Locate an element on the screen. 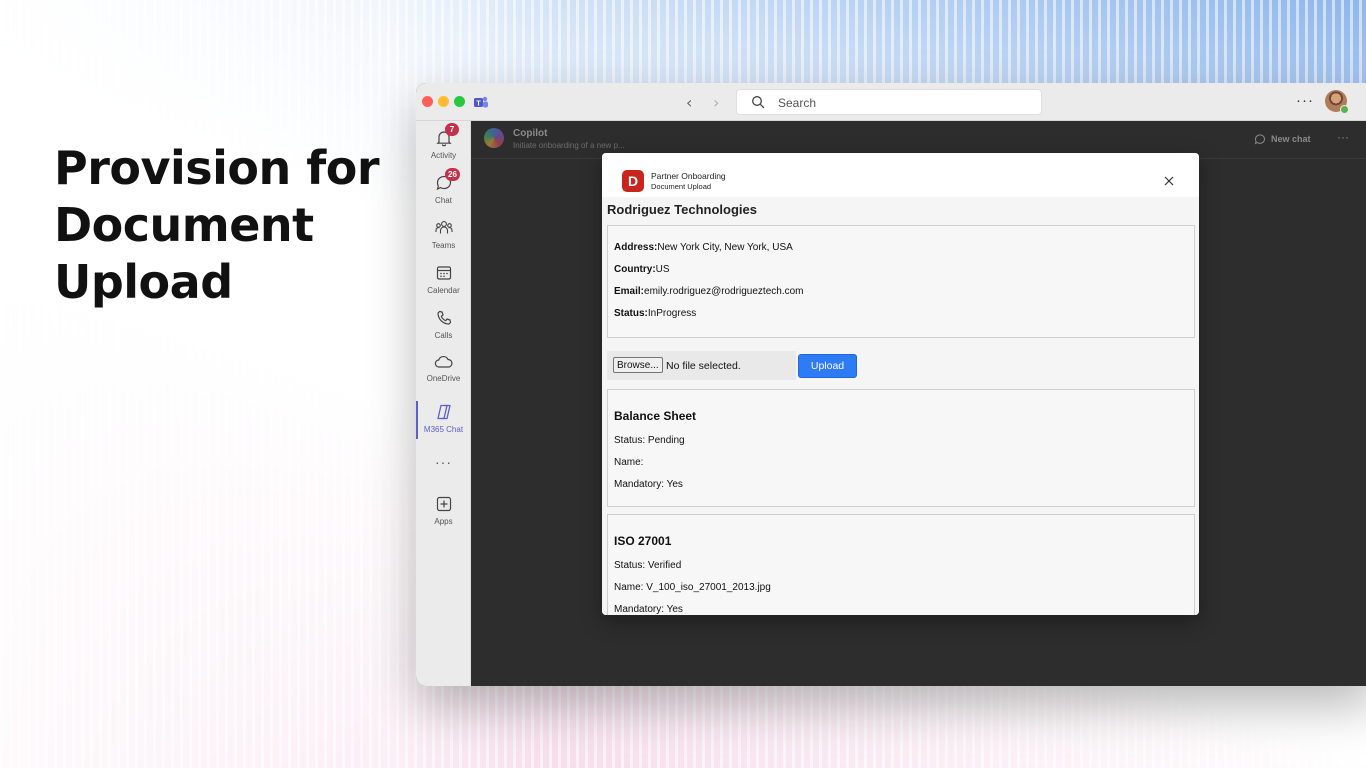 The height and width of the screenshot is (768, 1366). headline-line: Provision for is located at coordinates (217, 168).